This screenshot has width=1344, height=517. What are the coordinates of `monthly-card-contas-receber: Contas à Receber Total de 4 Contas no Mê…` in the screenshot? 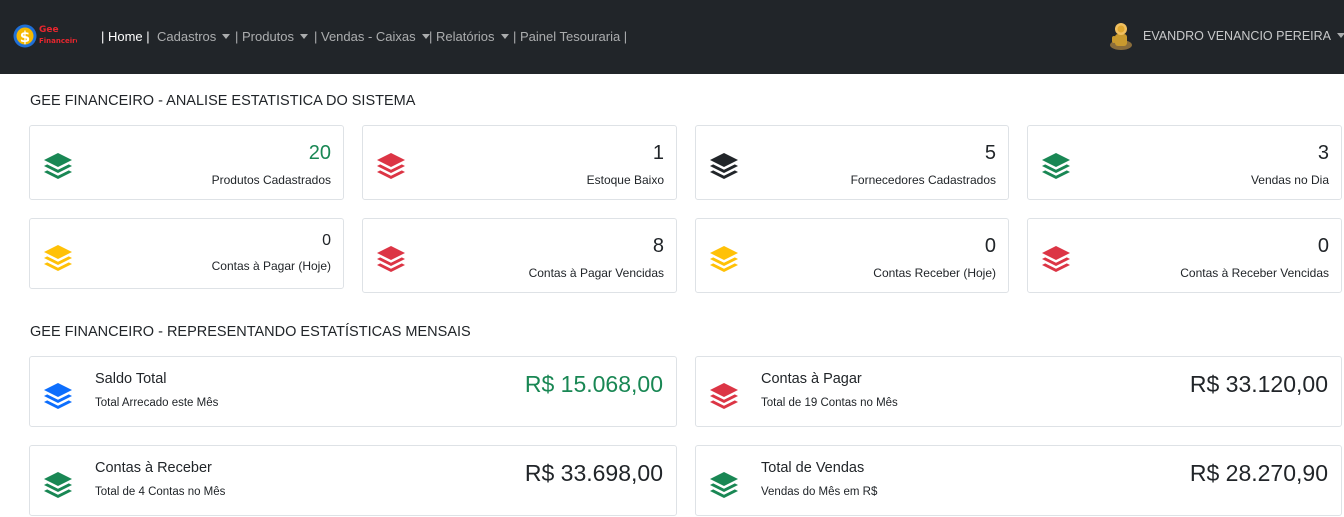 It's located at (353, 480).